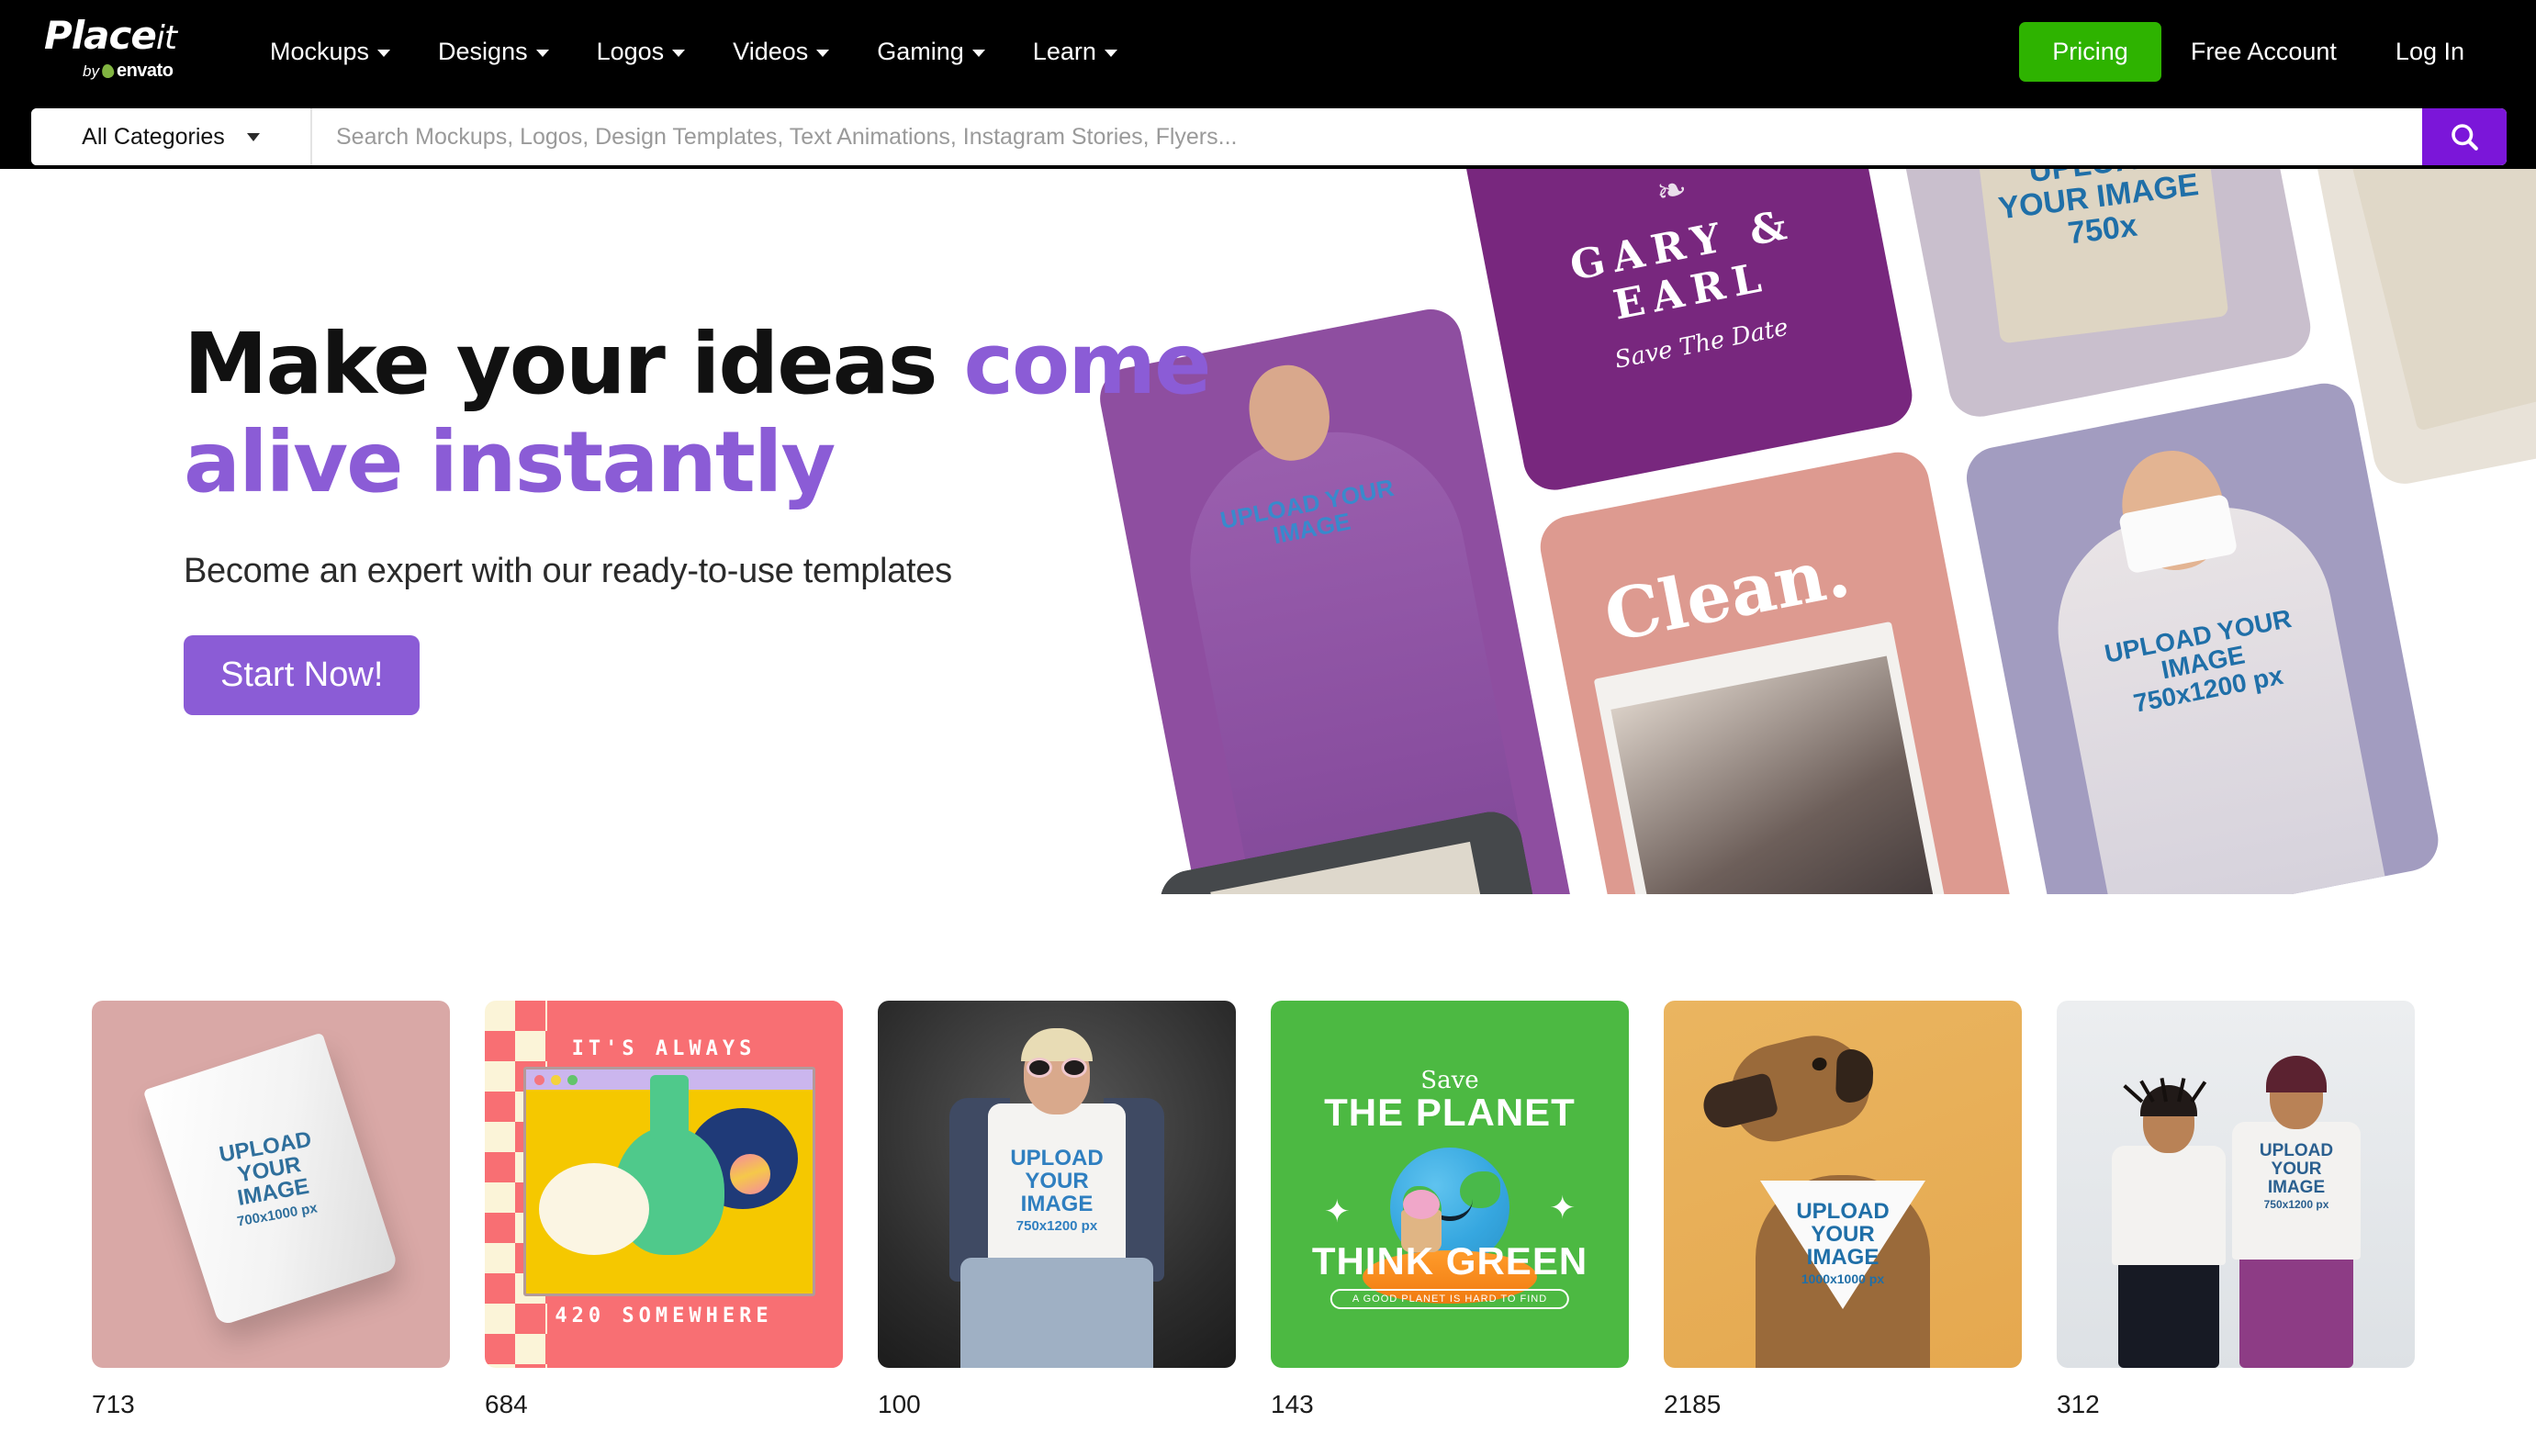  I want to click on headline-part-1: Make your ideas, so click(574, 364).